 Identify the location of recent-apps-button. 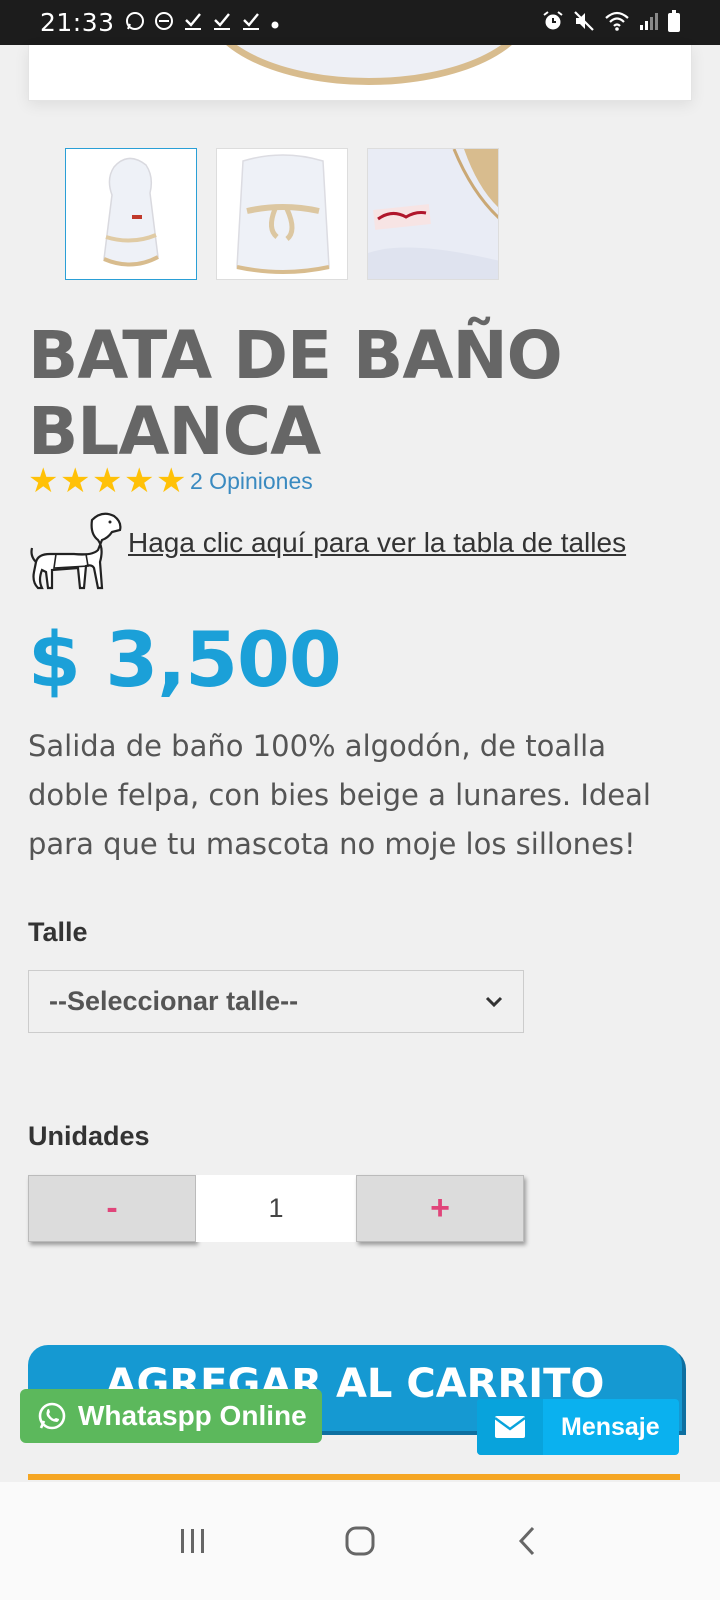
(193, 1541).